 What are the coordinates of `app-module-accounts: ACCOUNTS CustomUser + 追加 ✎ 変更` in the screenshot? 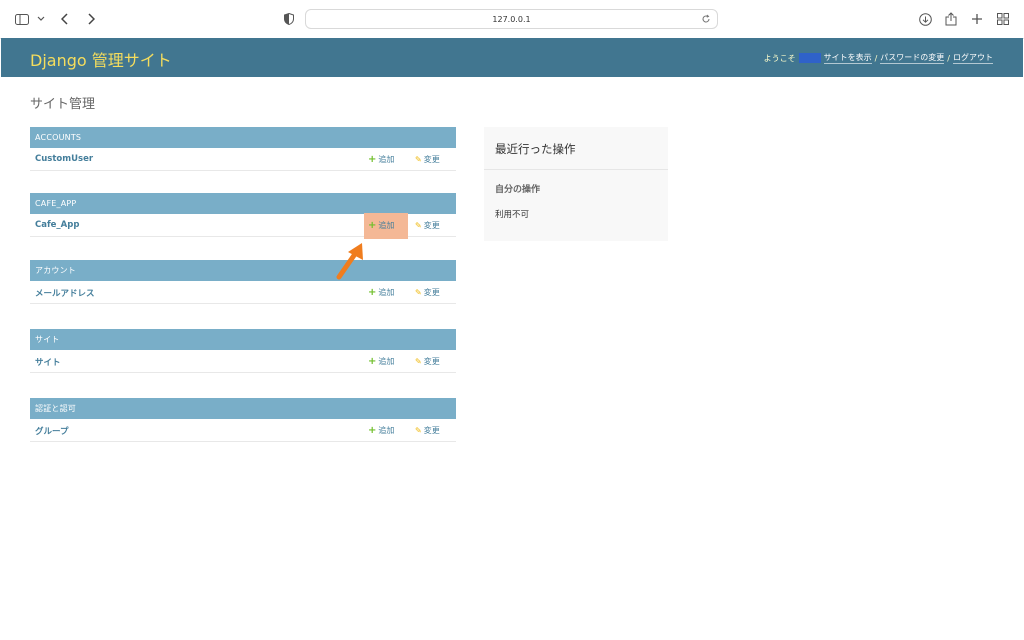 It's located at (243, 149).